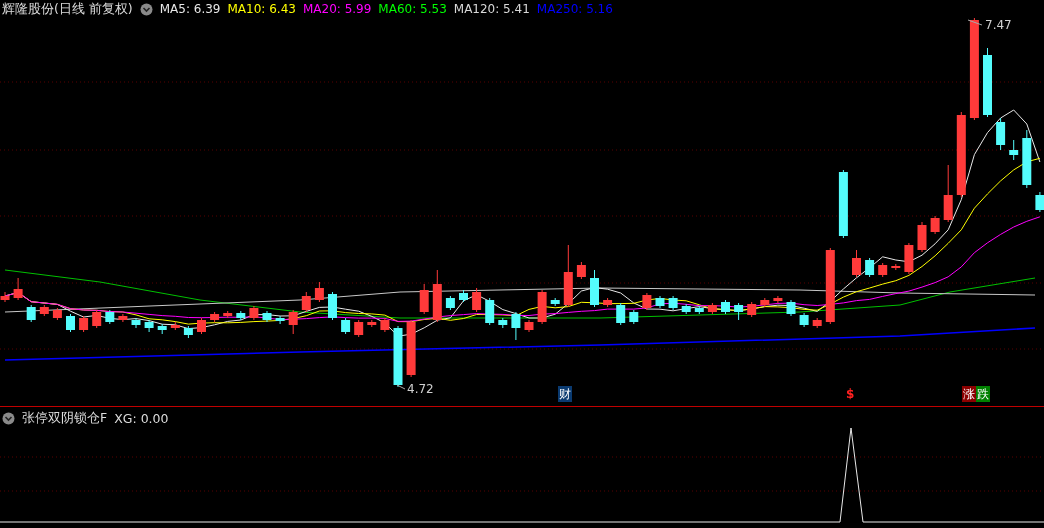 The image size is (1044, 528). Describe the element at coordinates (190, 9) in the screenshot. I see `moving-average-legend: MA5: 6.39` at that location.